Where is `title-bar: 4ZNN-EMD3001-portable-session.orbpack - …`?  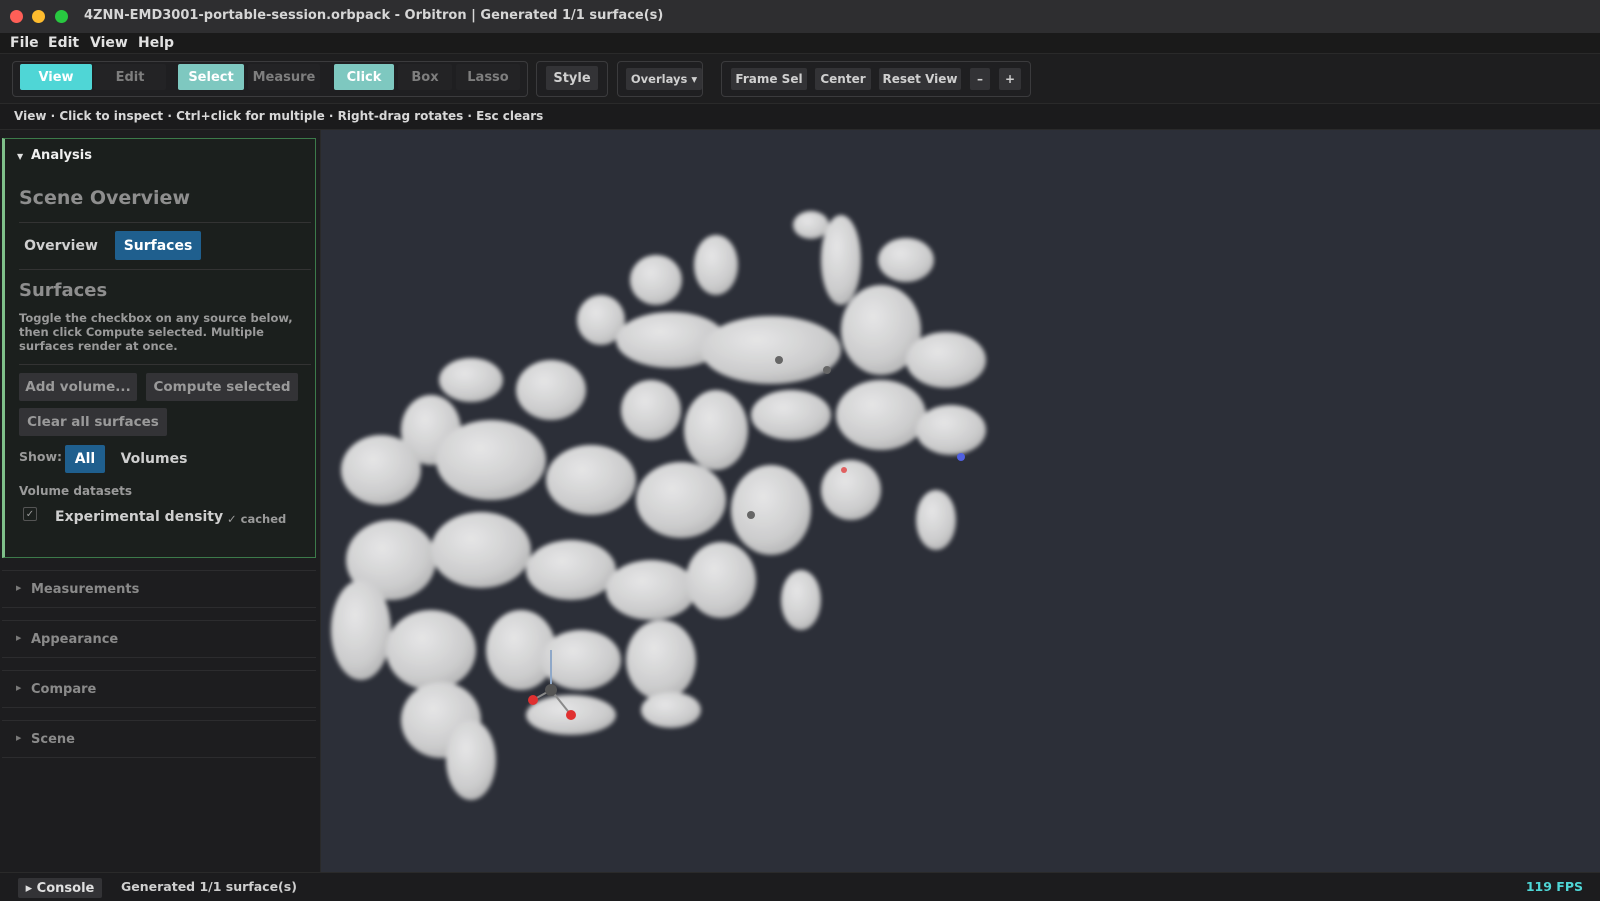 title-bar: 4ZNN-EMD3001-portable-session.orbpack - … is located at coordinates (800, 17).